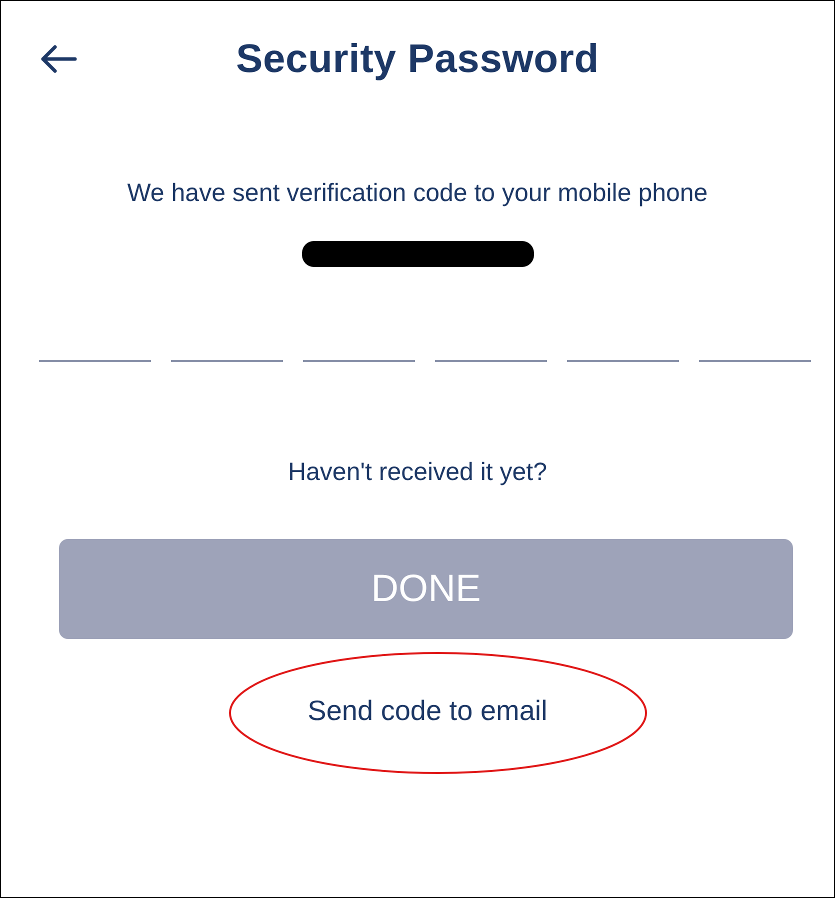 The image size is (835, 898). What do you see at coordinates (417, 472) in the screenshot?
I see `resend-prompt: Haven't received it yet?` at bounding box center [417, 472].